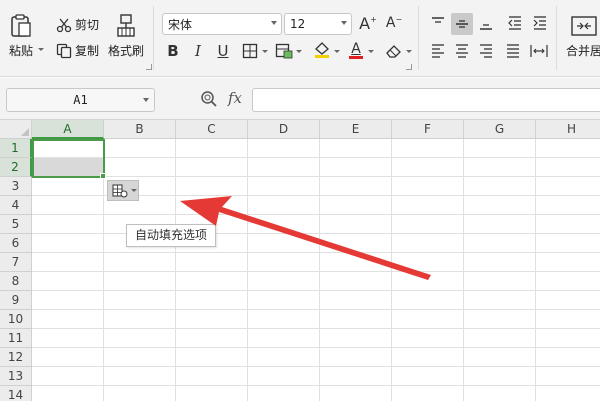 This screenshot has width=600, height=401. What do you see at coordinates (426, 100) in the screenshot?
I see `formula-input` at bounding box center [426, 100].